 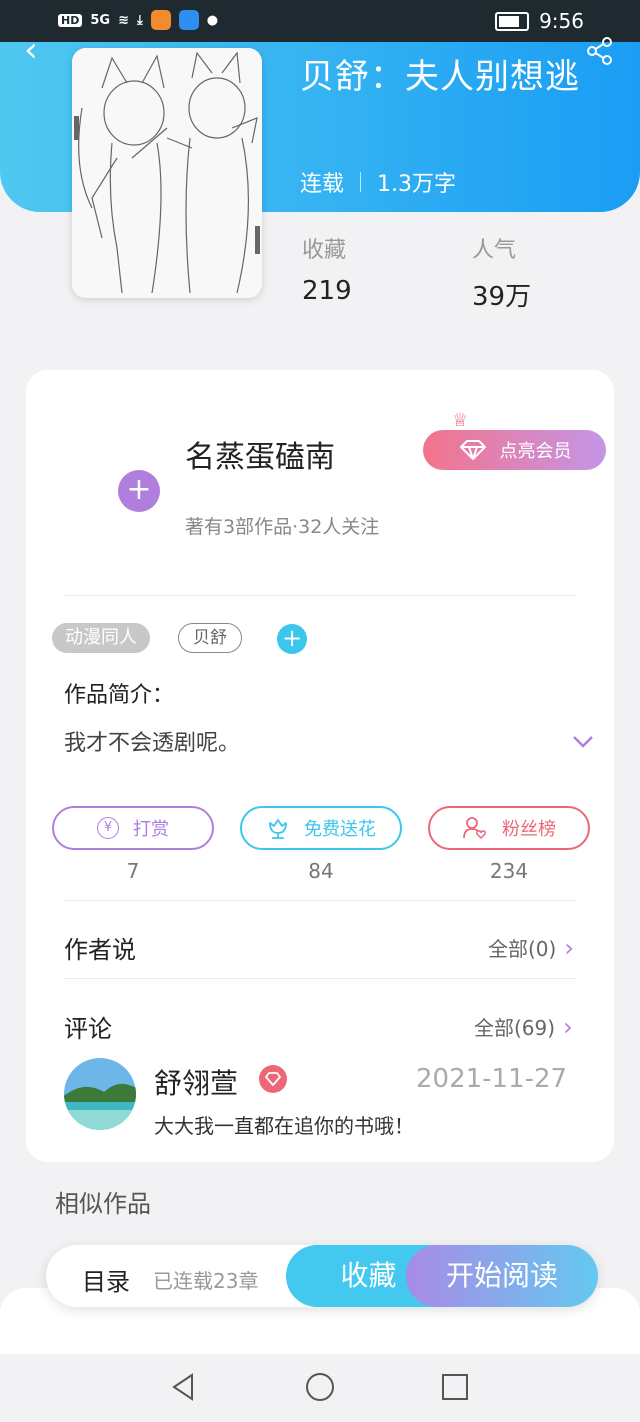 What do you see at coordinates (123, 20) in the screenshot?
I see `wifi-icon: ≋` at bounding box center [123, 20].